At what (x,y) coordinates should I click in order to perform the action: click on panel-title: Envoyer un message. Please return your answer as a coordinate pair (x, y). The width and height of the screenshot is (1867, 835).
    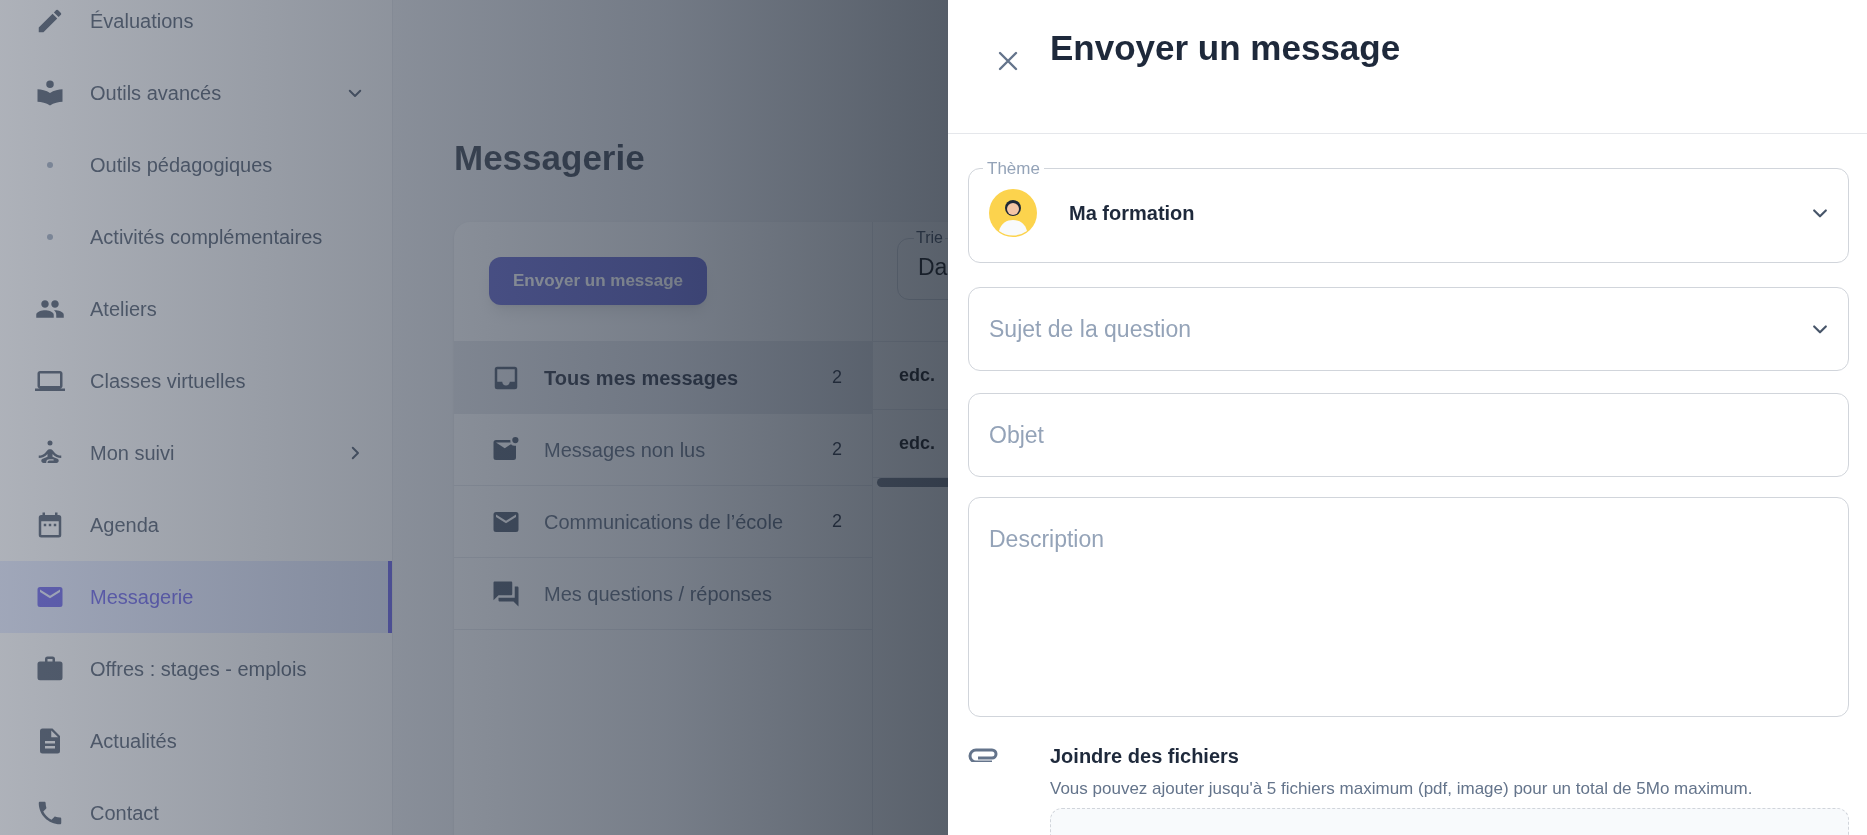
    Looking at the image, I should click on (1225, 48).